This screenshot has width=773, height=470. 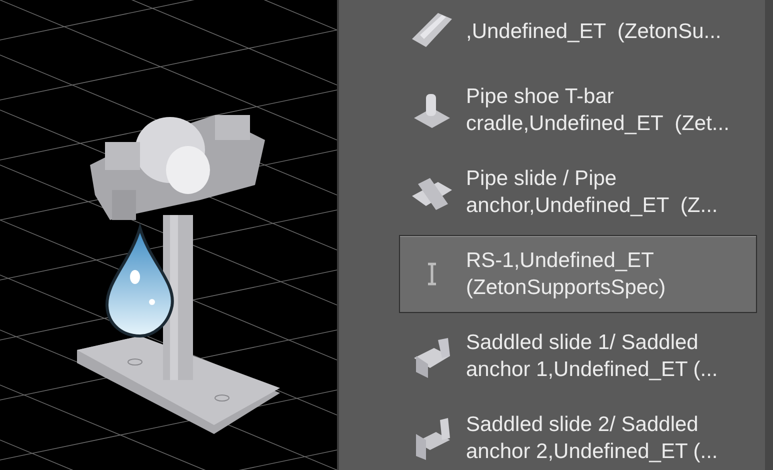 I want to click on palette-item: RS-1,Undefined_ET (ZetonSupportsSpec), so click(x=578, y=274).